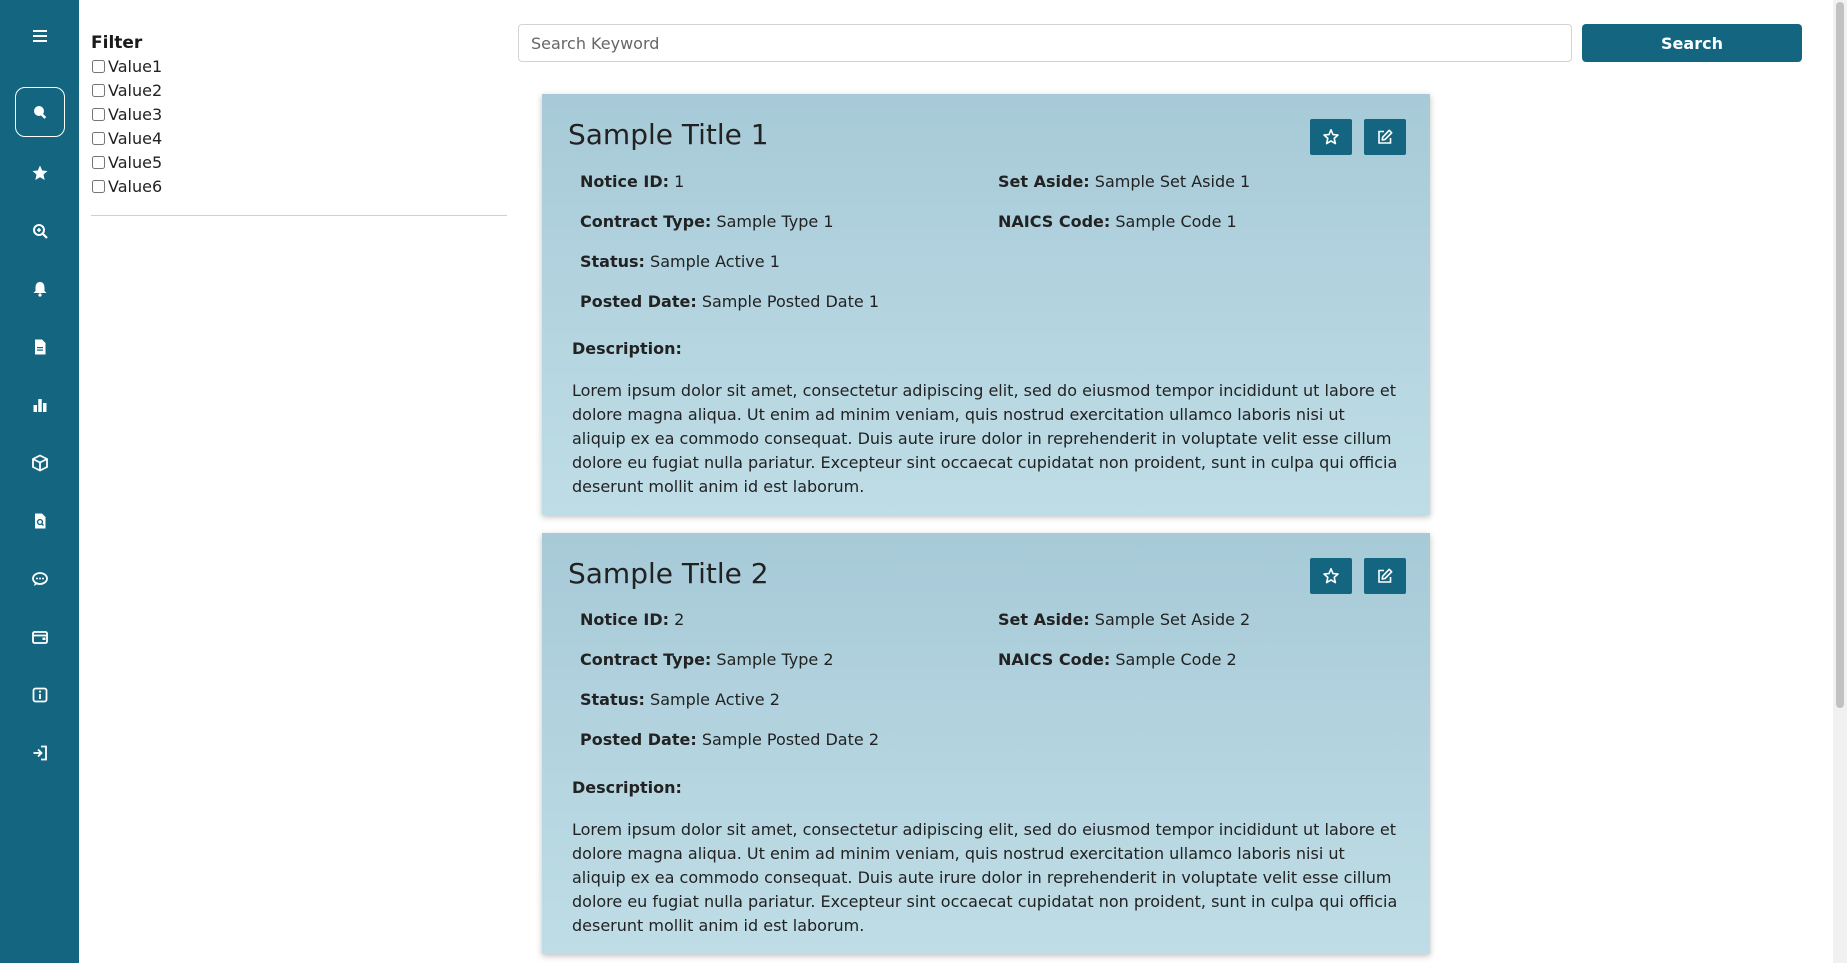 Image resolution: width=1847 pixels, height=963 pixels. What do you see at coordinates (135, 162) in the screenshot?
I see `filter-option-label: Value5` at bounding box center [135, 162].